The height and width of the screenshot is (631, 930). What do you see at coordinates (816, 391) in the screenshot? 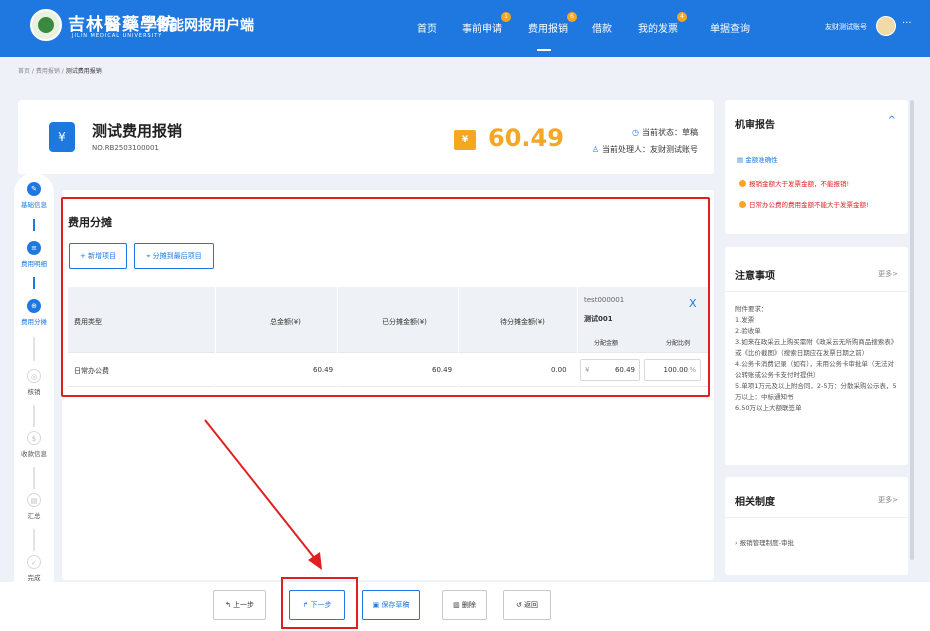
I see `note-line: 5.单项1万元及以上附合同，2-5万：分散采购公示表，5万以上：中标通知书` at bounding box center [816, 391].